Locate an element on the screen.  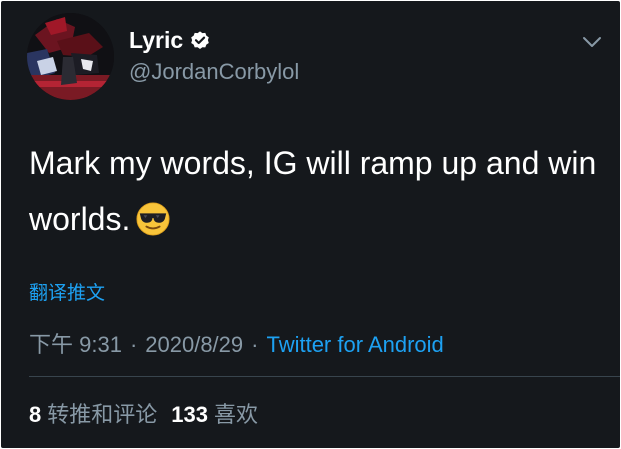
chevron-down-icon is located at coordinates (592, 42).